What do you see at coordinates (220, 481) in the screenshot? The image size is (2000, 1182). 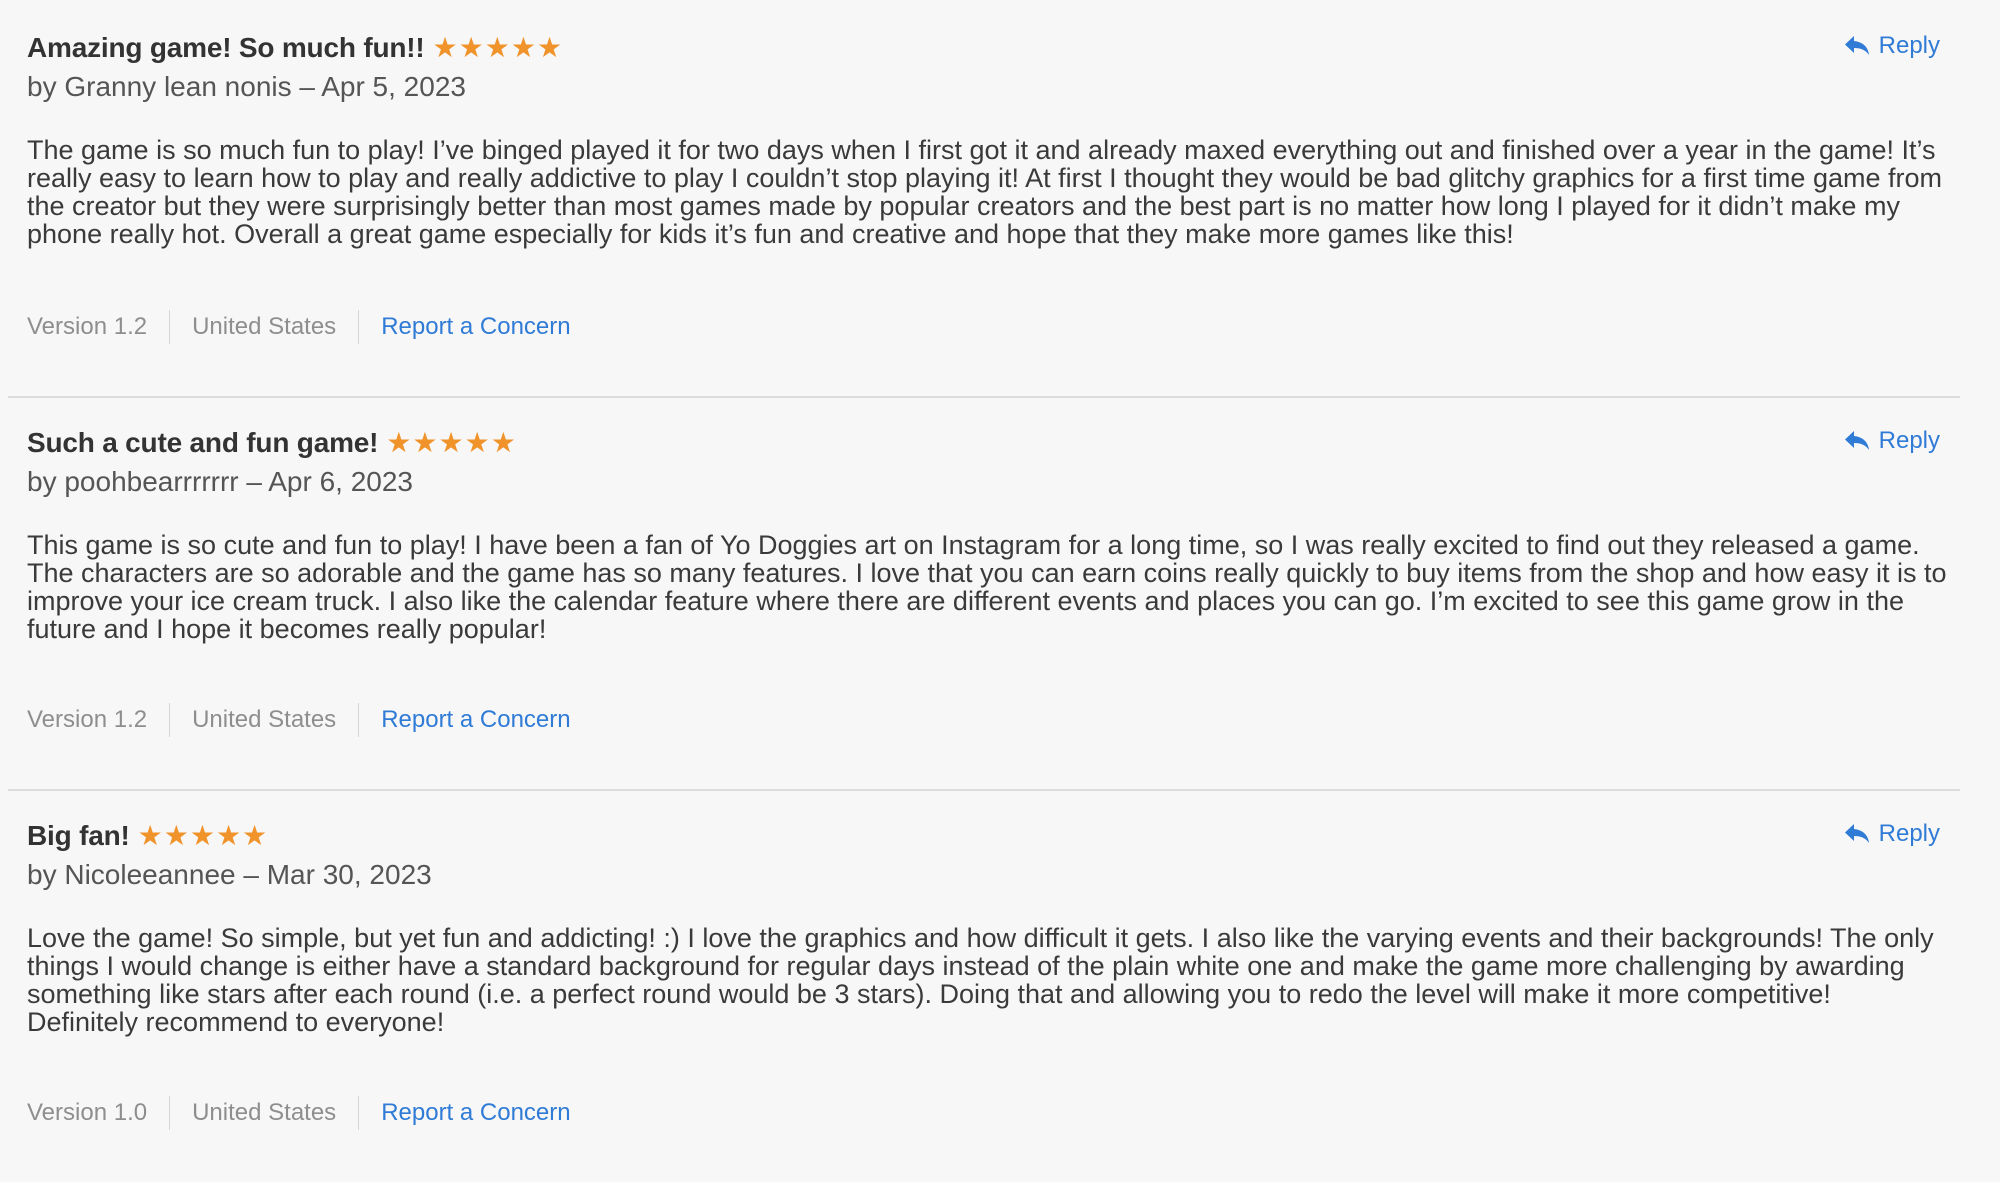 I see `review-byline: by poohbearrrrrrr – Apr 6, 2023` at bounding box center [220, 481].